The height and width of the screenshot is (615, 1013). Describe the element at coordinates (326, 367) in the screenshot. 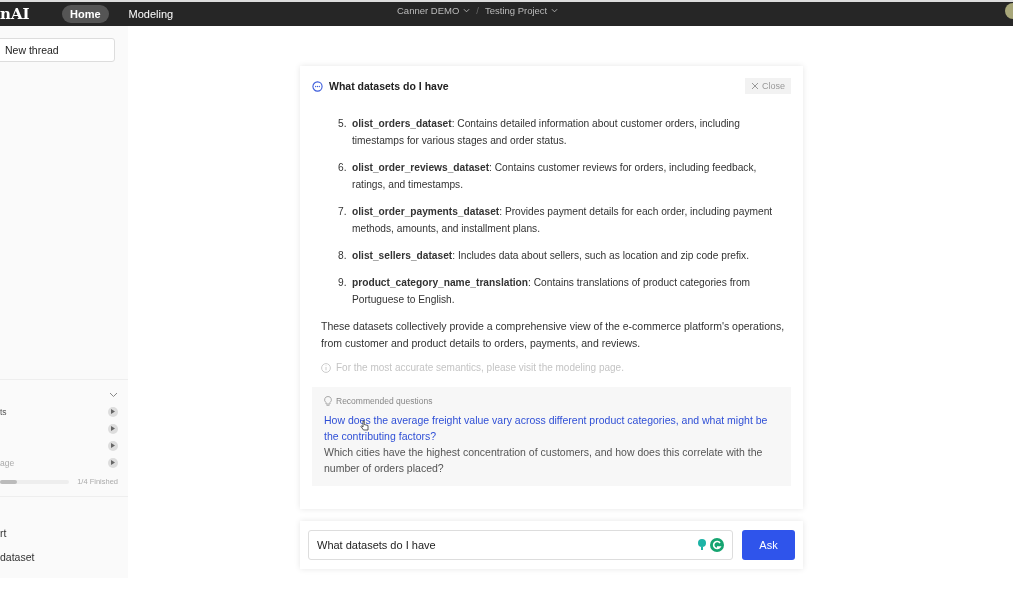

I see `info-icon` at that location.